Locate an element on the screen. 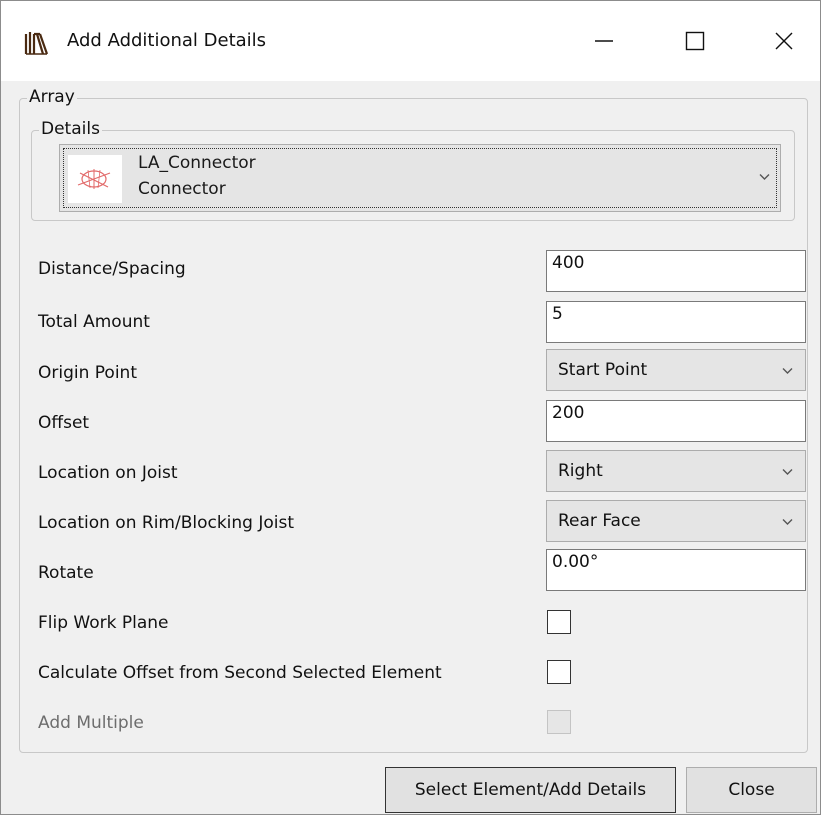  array-group-legend: Array is located at coordinates (52, 97).